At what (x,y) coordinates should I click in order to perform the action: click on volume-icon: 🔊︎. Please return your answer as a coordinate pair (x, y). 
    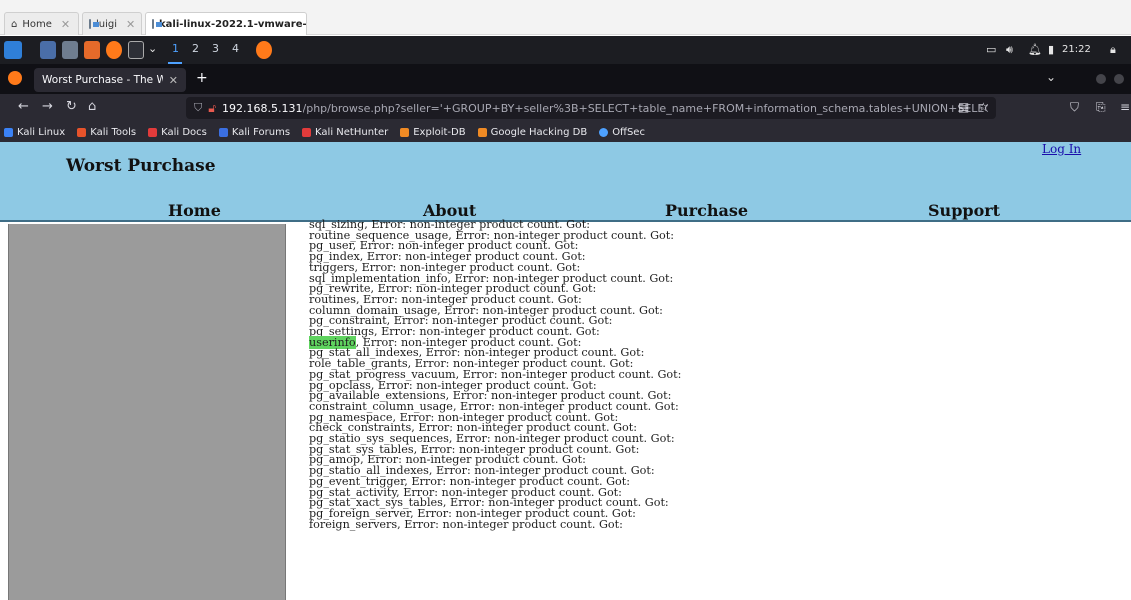
    Looking at the image, I should click on (1009, 50).